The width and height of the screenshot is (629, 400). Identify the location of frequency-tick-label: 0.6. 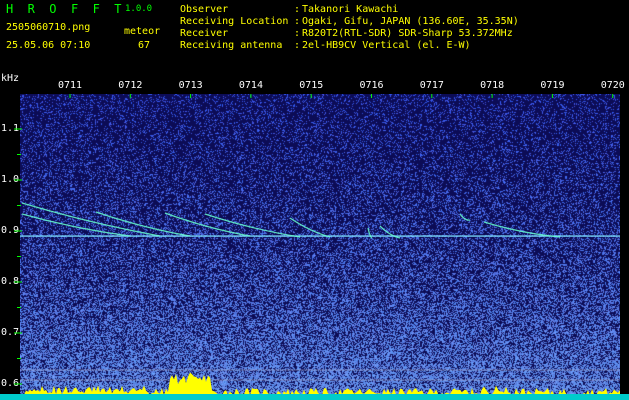
(10, 383).